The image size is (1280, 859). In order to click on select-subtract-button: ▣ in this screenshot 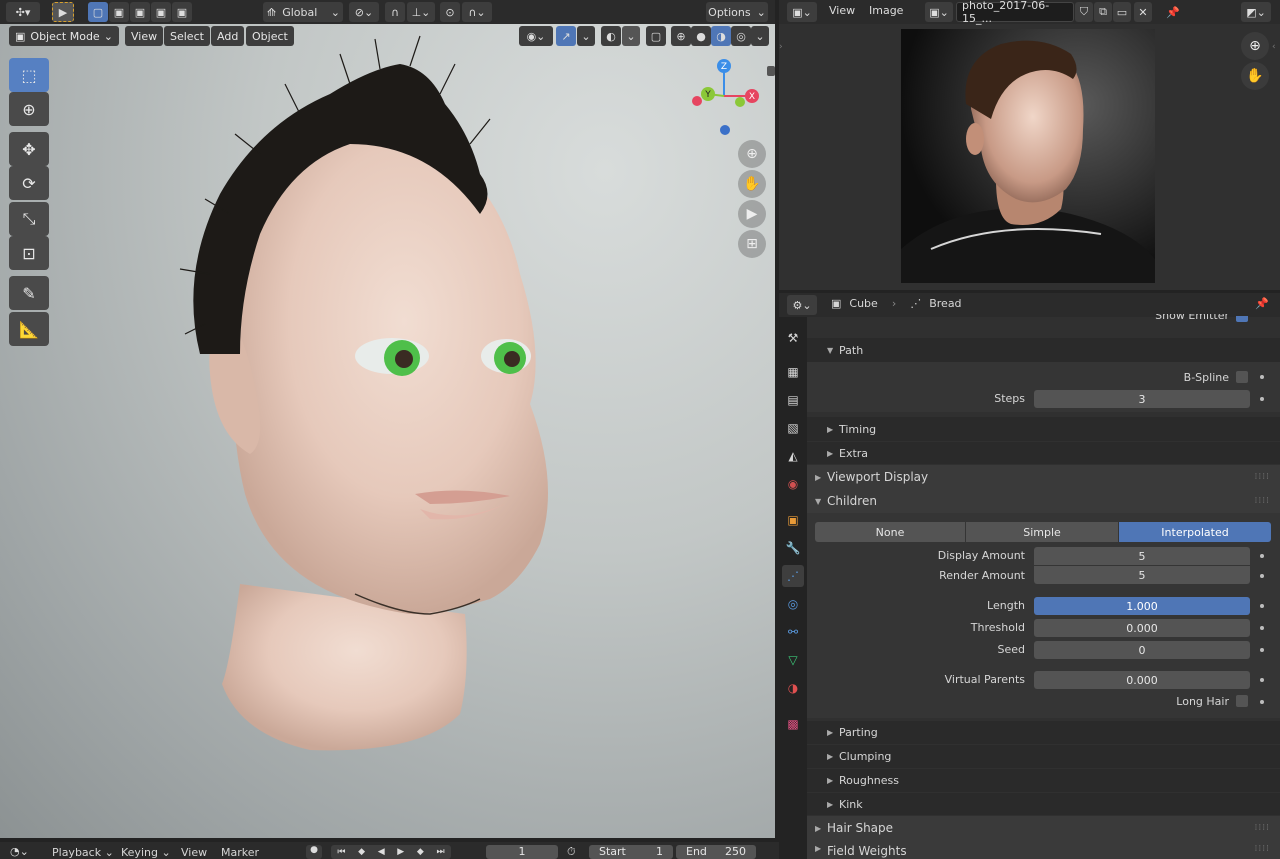, I will do `click(140, 12)`.